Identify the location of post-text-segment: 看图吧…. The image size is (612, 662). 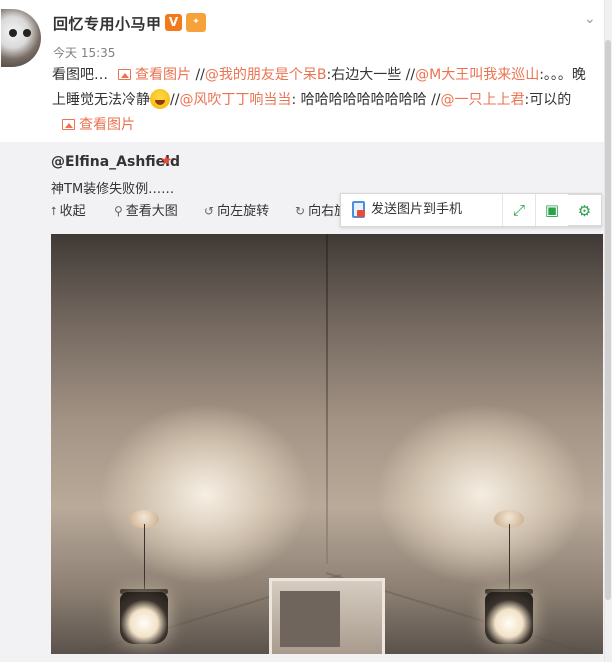
(80, 75).